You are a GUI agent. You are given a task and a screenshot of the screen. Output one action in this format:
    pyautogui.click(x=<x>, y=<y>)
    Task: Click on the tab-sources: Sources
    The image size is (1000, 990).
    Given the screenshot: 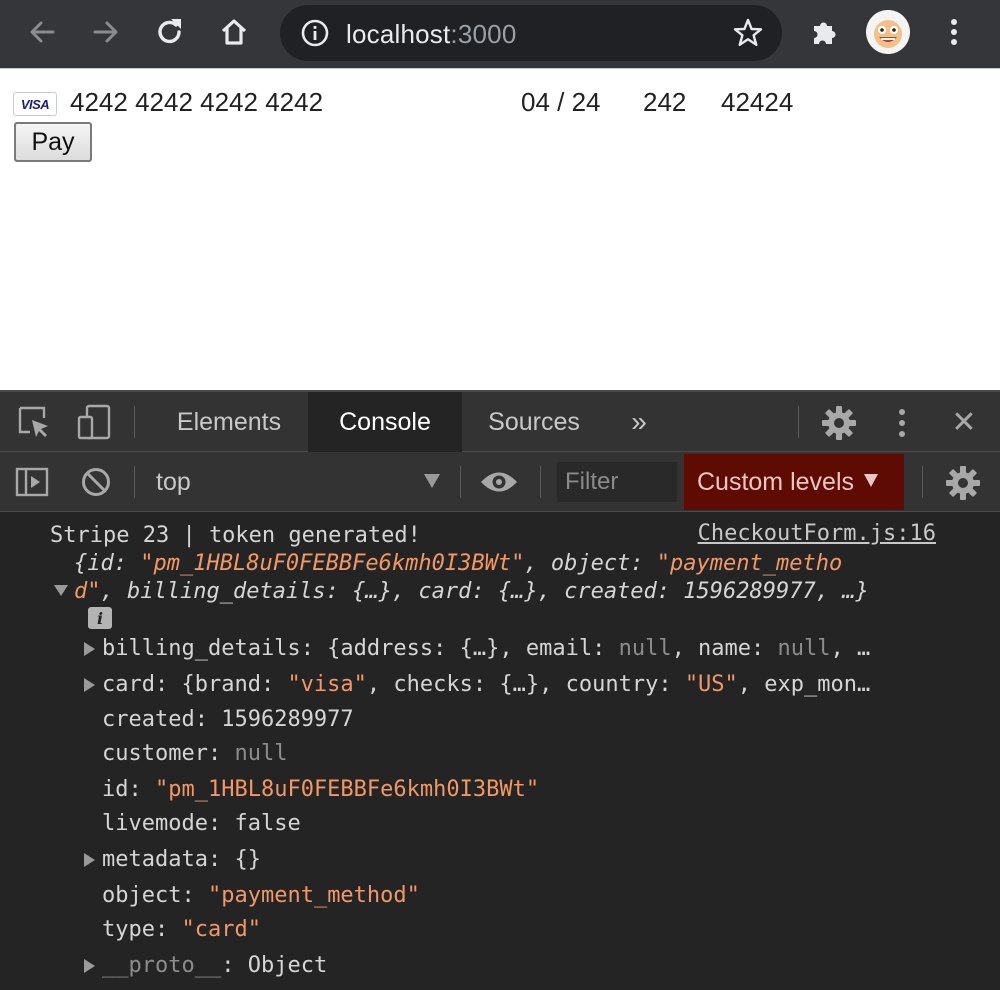 What is the action you would take?
    pyautogui.click(x=534, y=422)
    